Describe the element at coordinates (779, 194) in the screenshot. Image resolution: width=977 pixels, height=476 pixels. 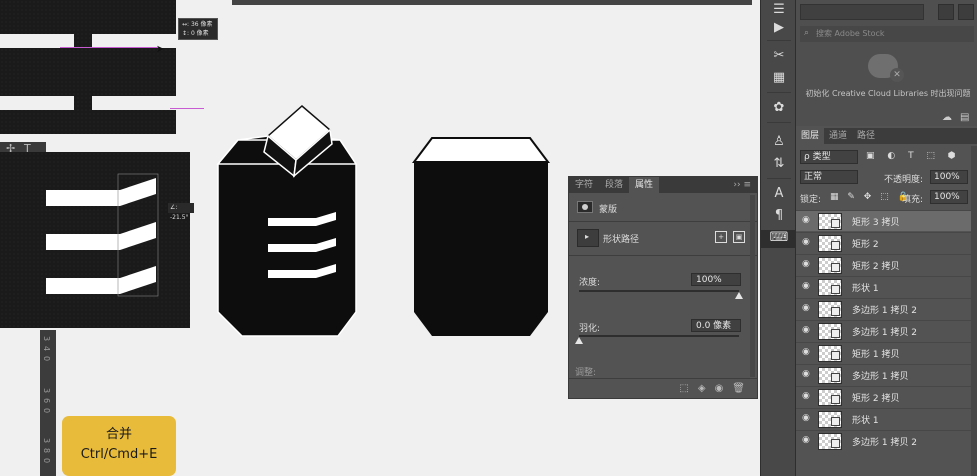
I see `character-icon: A` at that location.